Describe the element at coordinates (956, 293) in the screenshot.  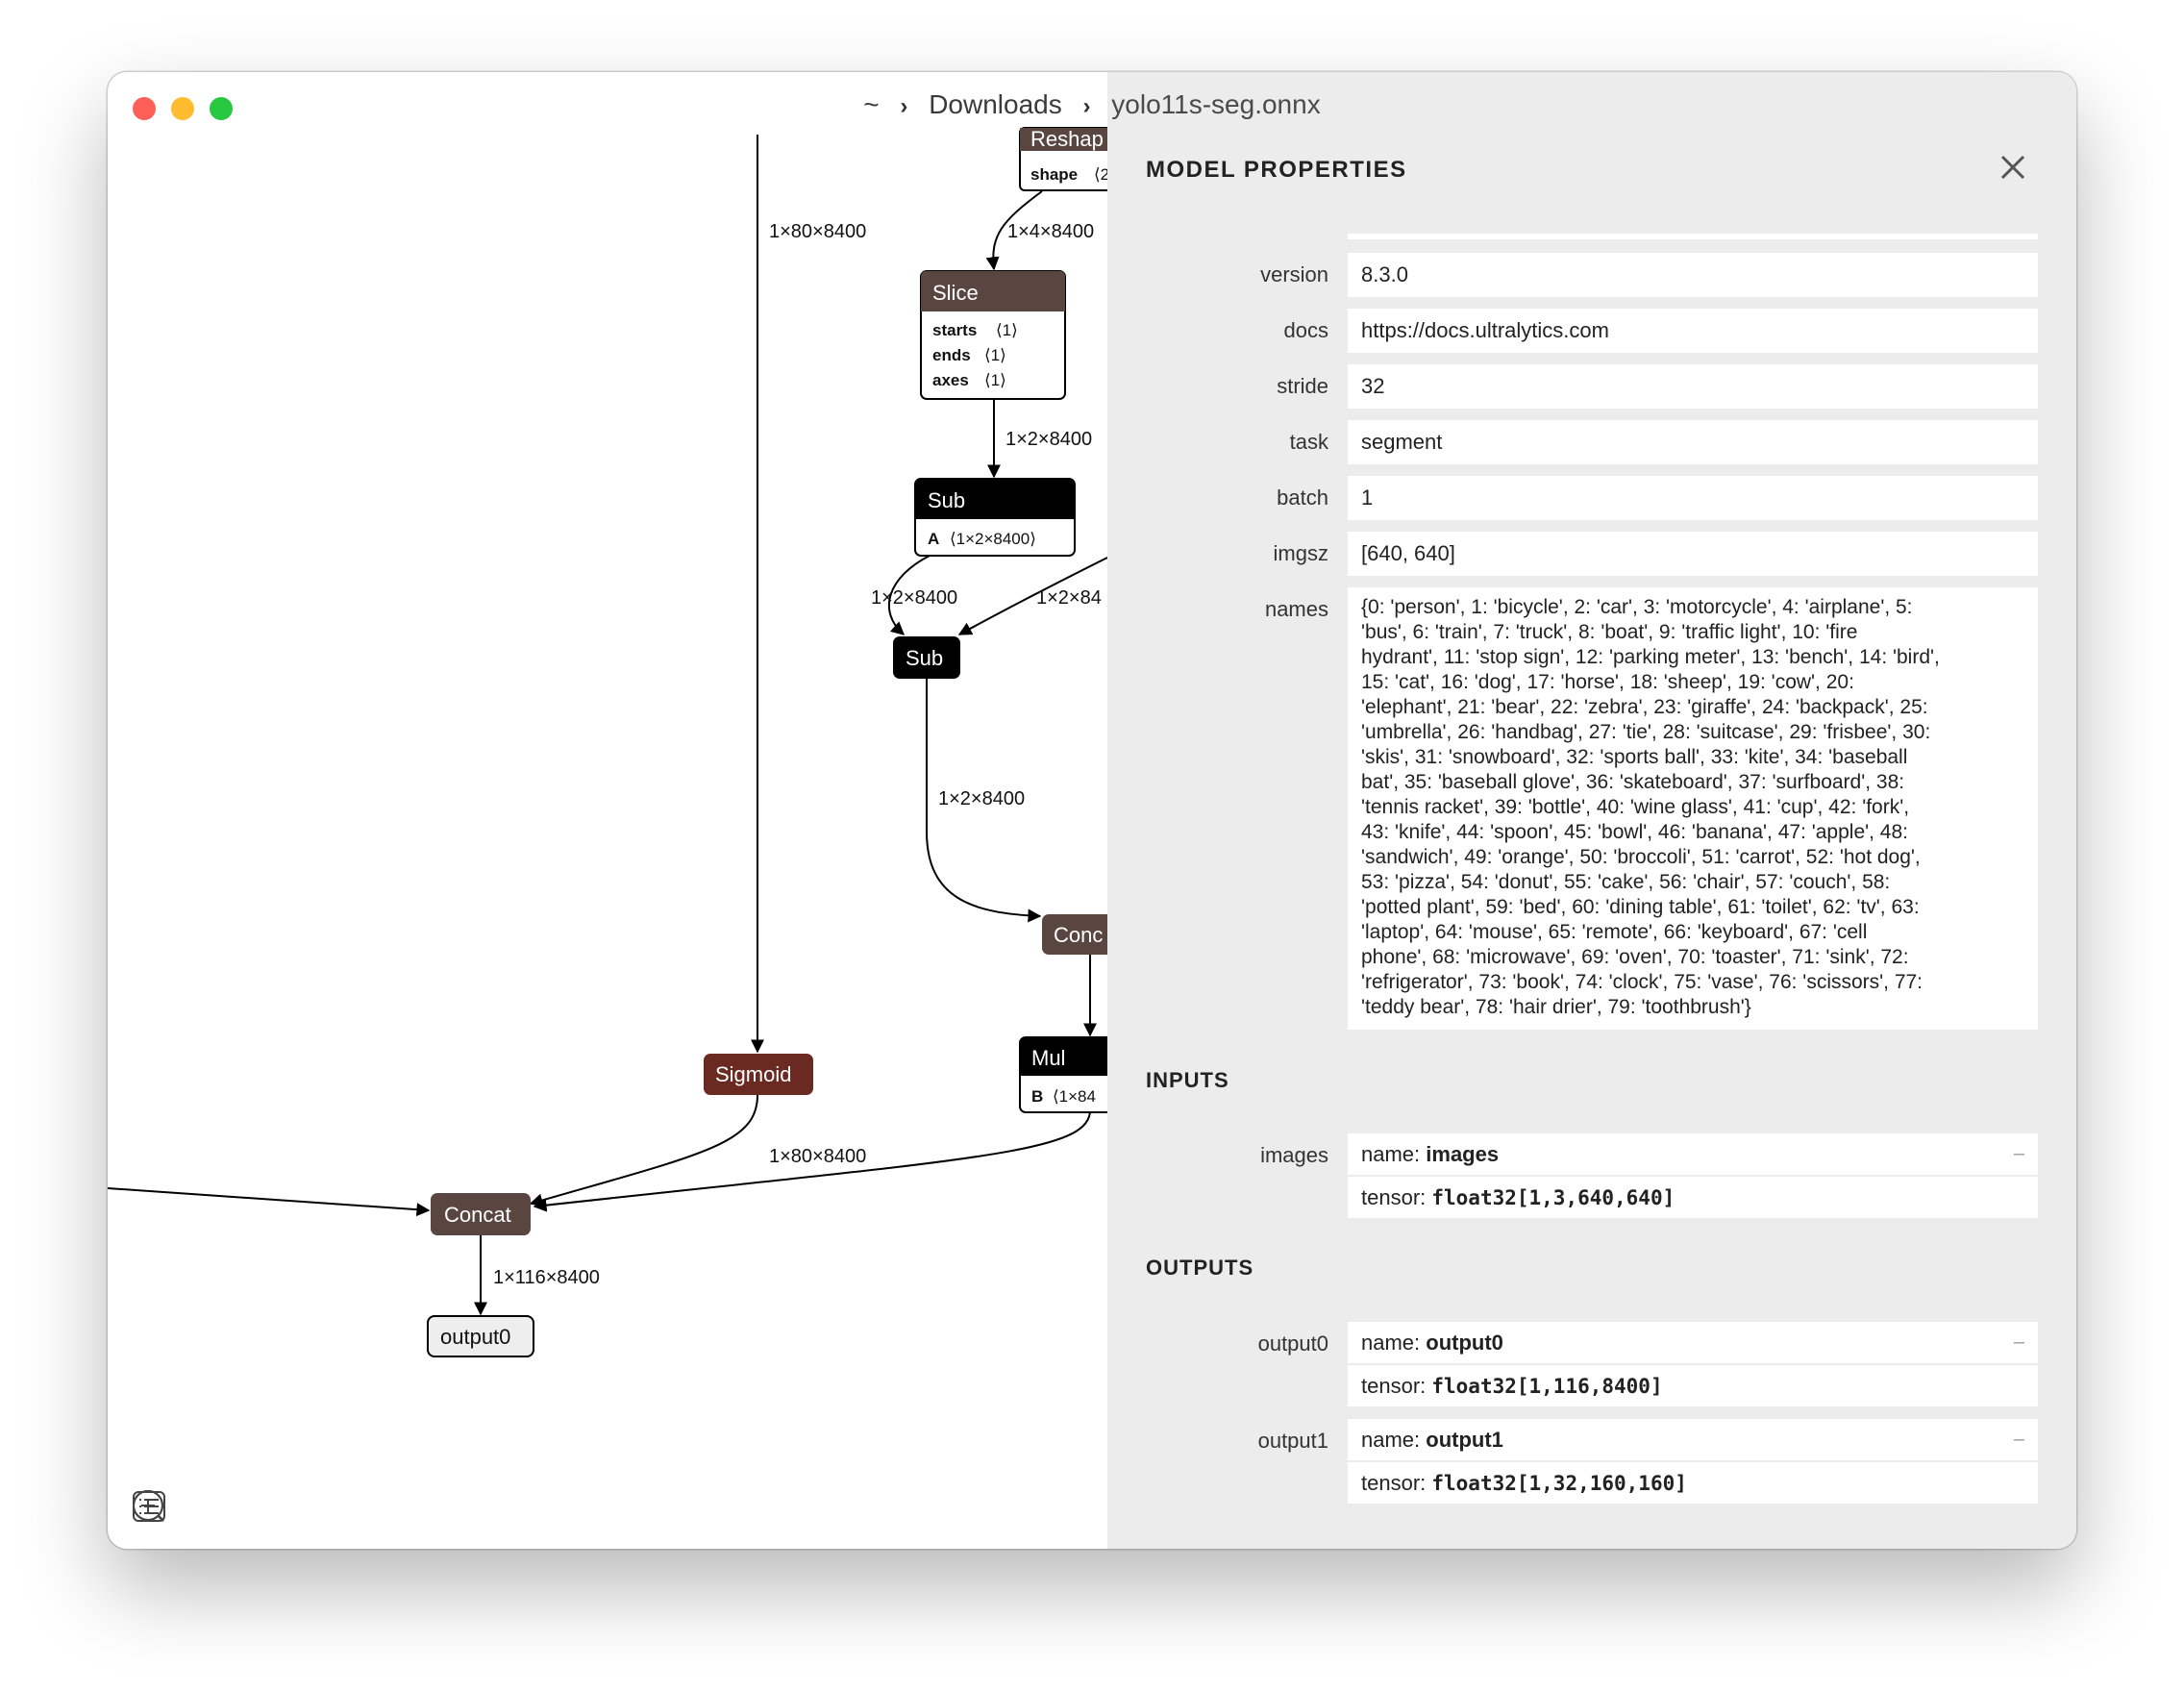
I see `node-title: Slice` at that location.